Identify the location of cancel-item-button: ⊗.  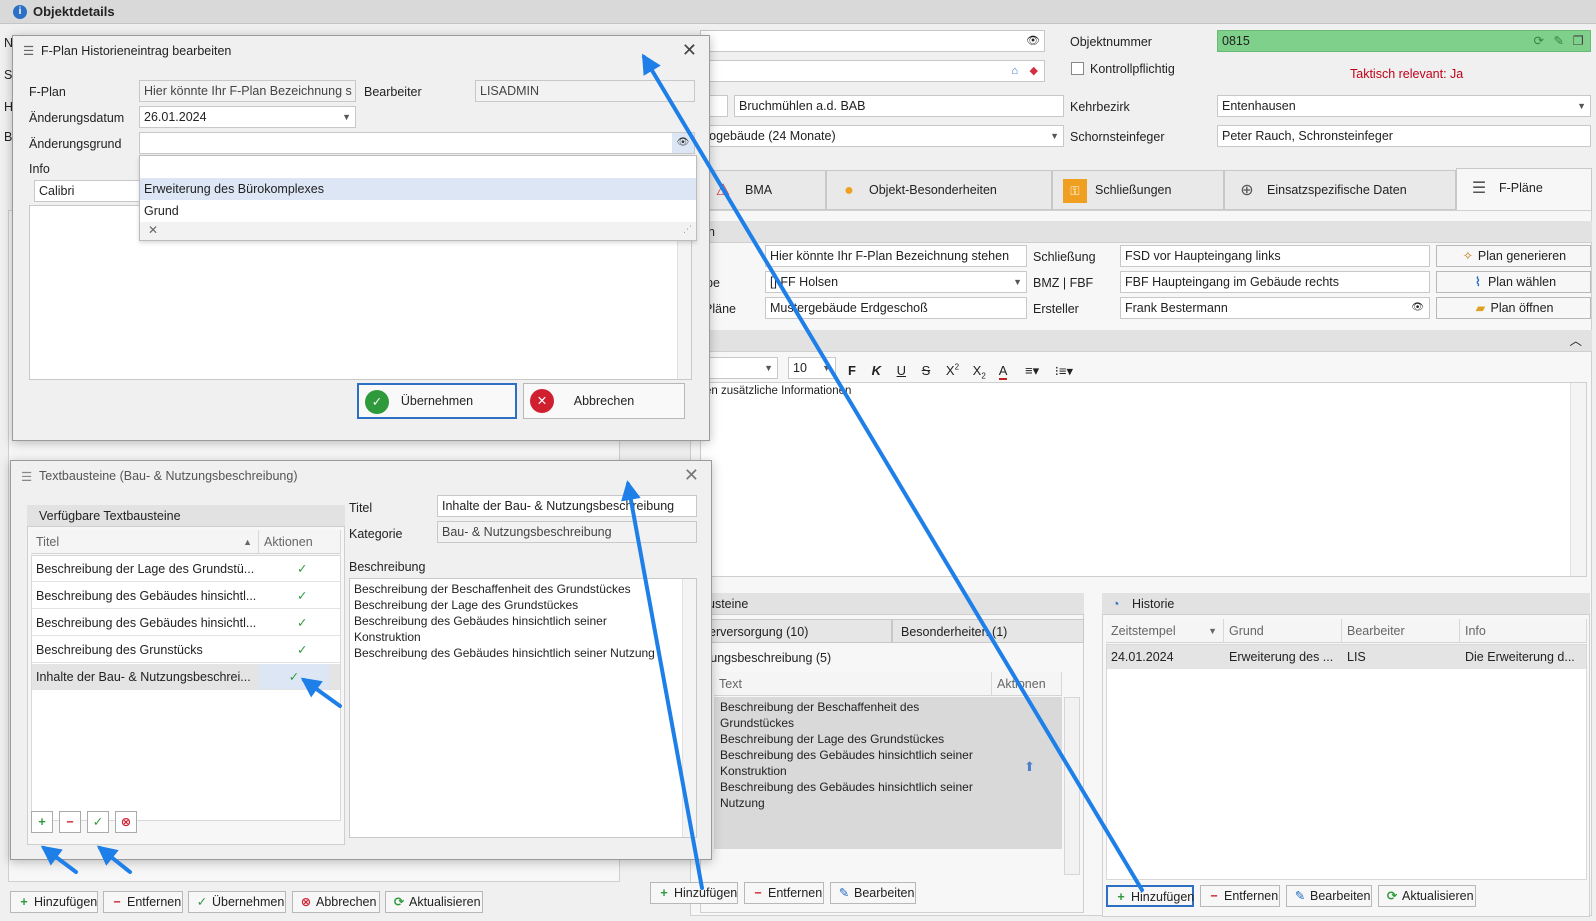
(126, 822).